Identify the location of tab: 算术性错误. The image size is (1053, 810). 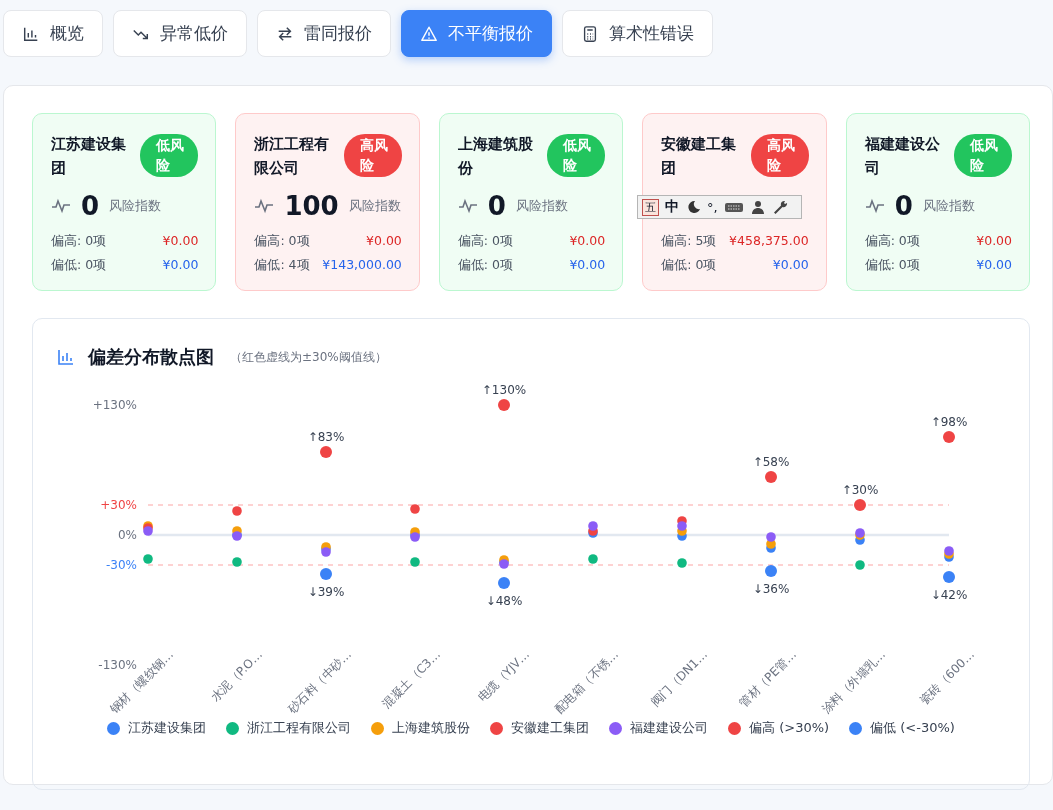
(637, 33).